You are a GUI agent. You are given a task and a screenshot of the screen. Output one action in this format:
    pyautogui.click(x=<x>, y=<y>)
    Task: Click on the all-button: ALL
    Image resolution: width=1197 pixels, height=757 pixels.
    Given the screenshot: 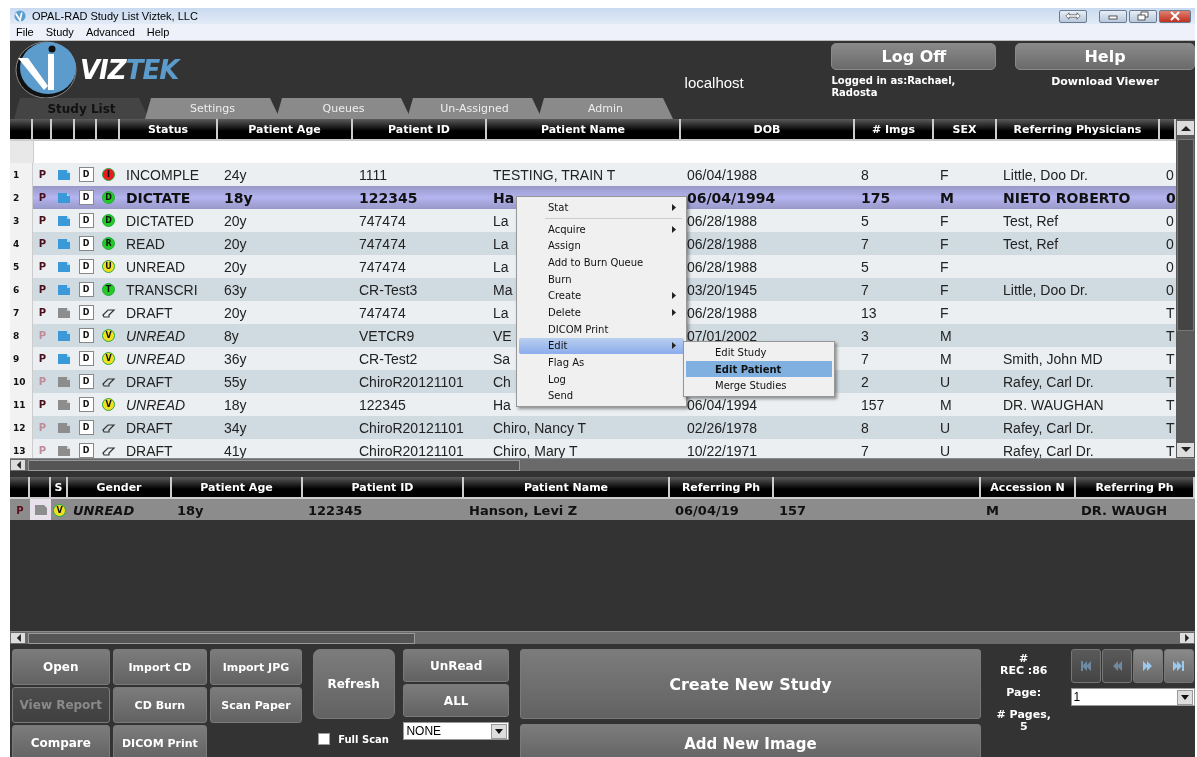 What is the action you would take?
    pyautogui.click(x=456, y=700)
    